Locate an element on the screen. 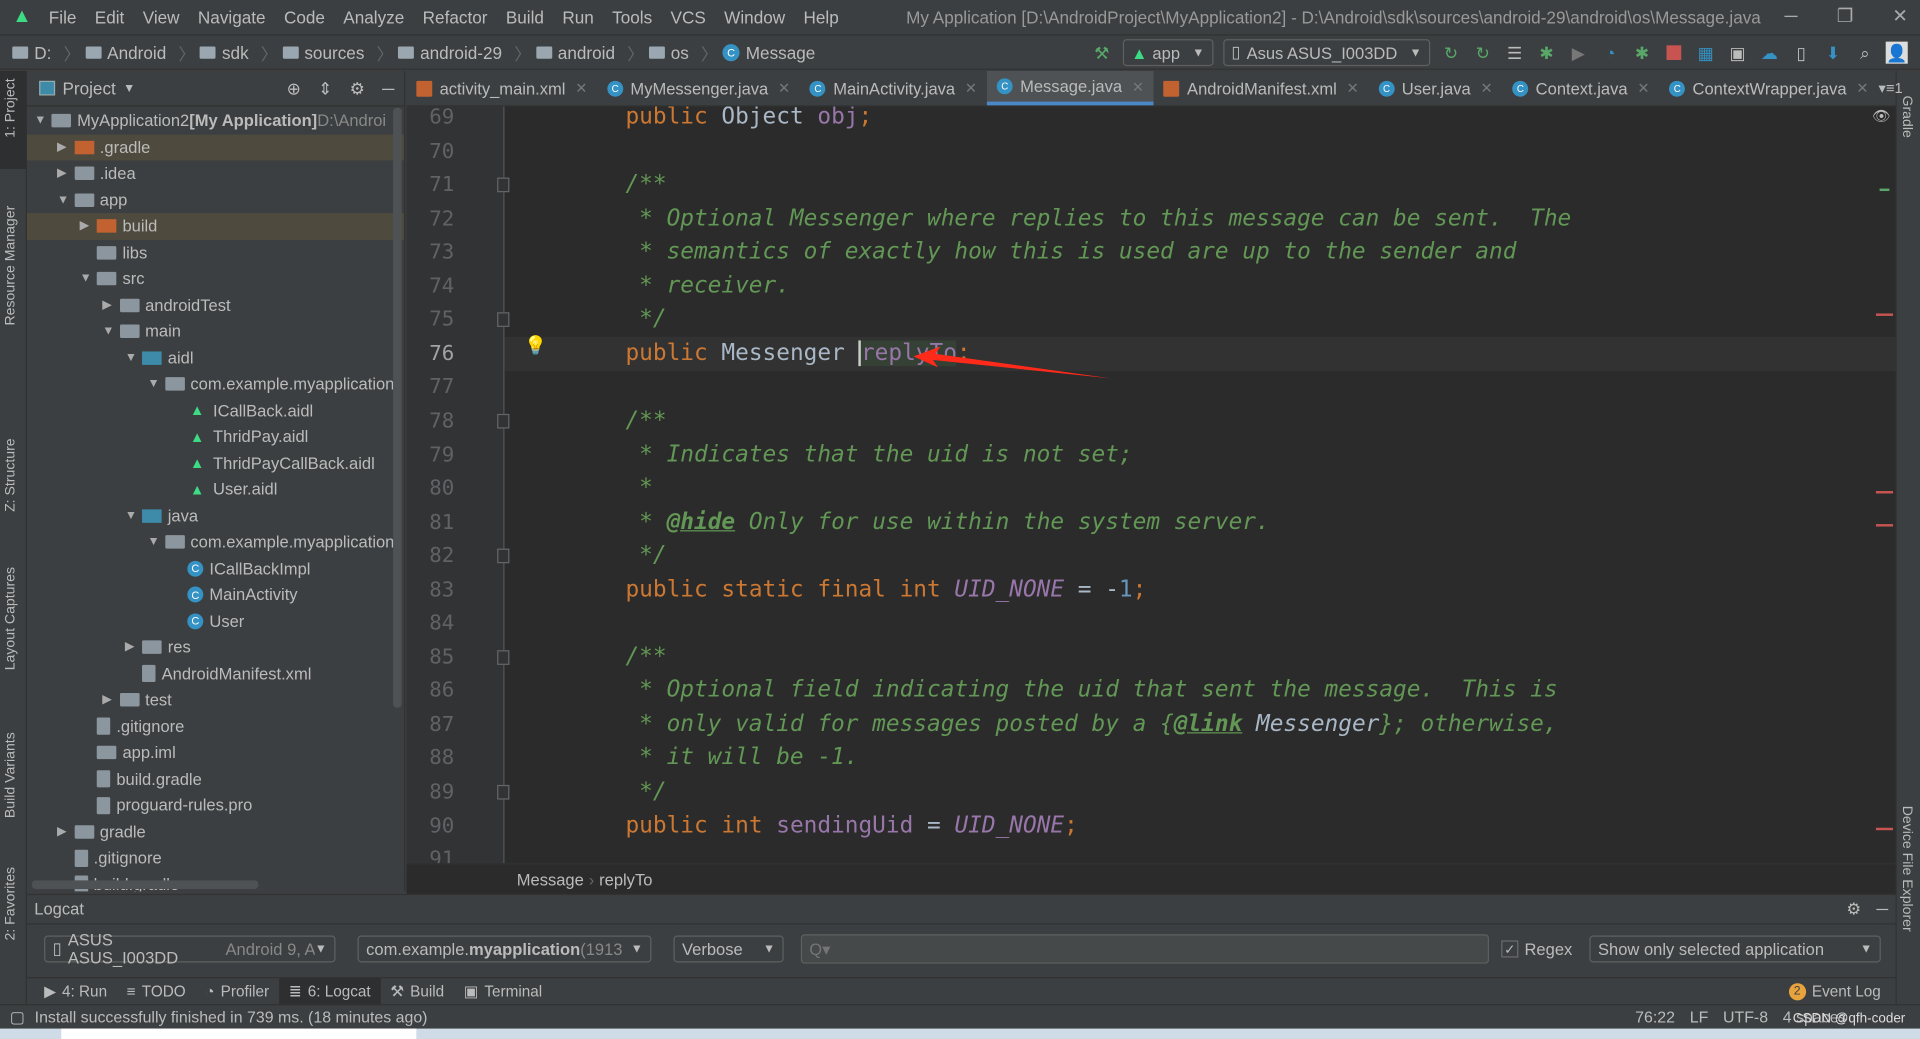 This screenshot has height=1039, width=1920. coverage-icon: ▶ is located at coordinates (1578, 53).